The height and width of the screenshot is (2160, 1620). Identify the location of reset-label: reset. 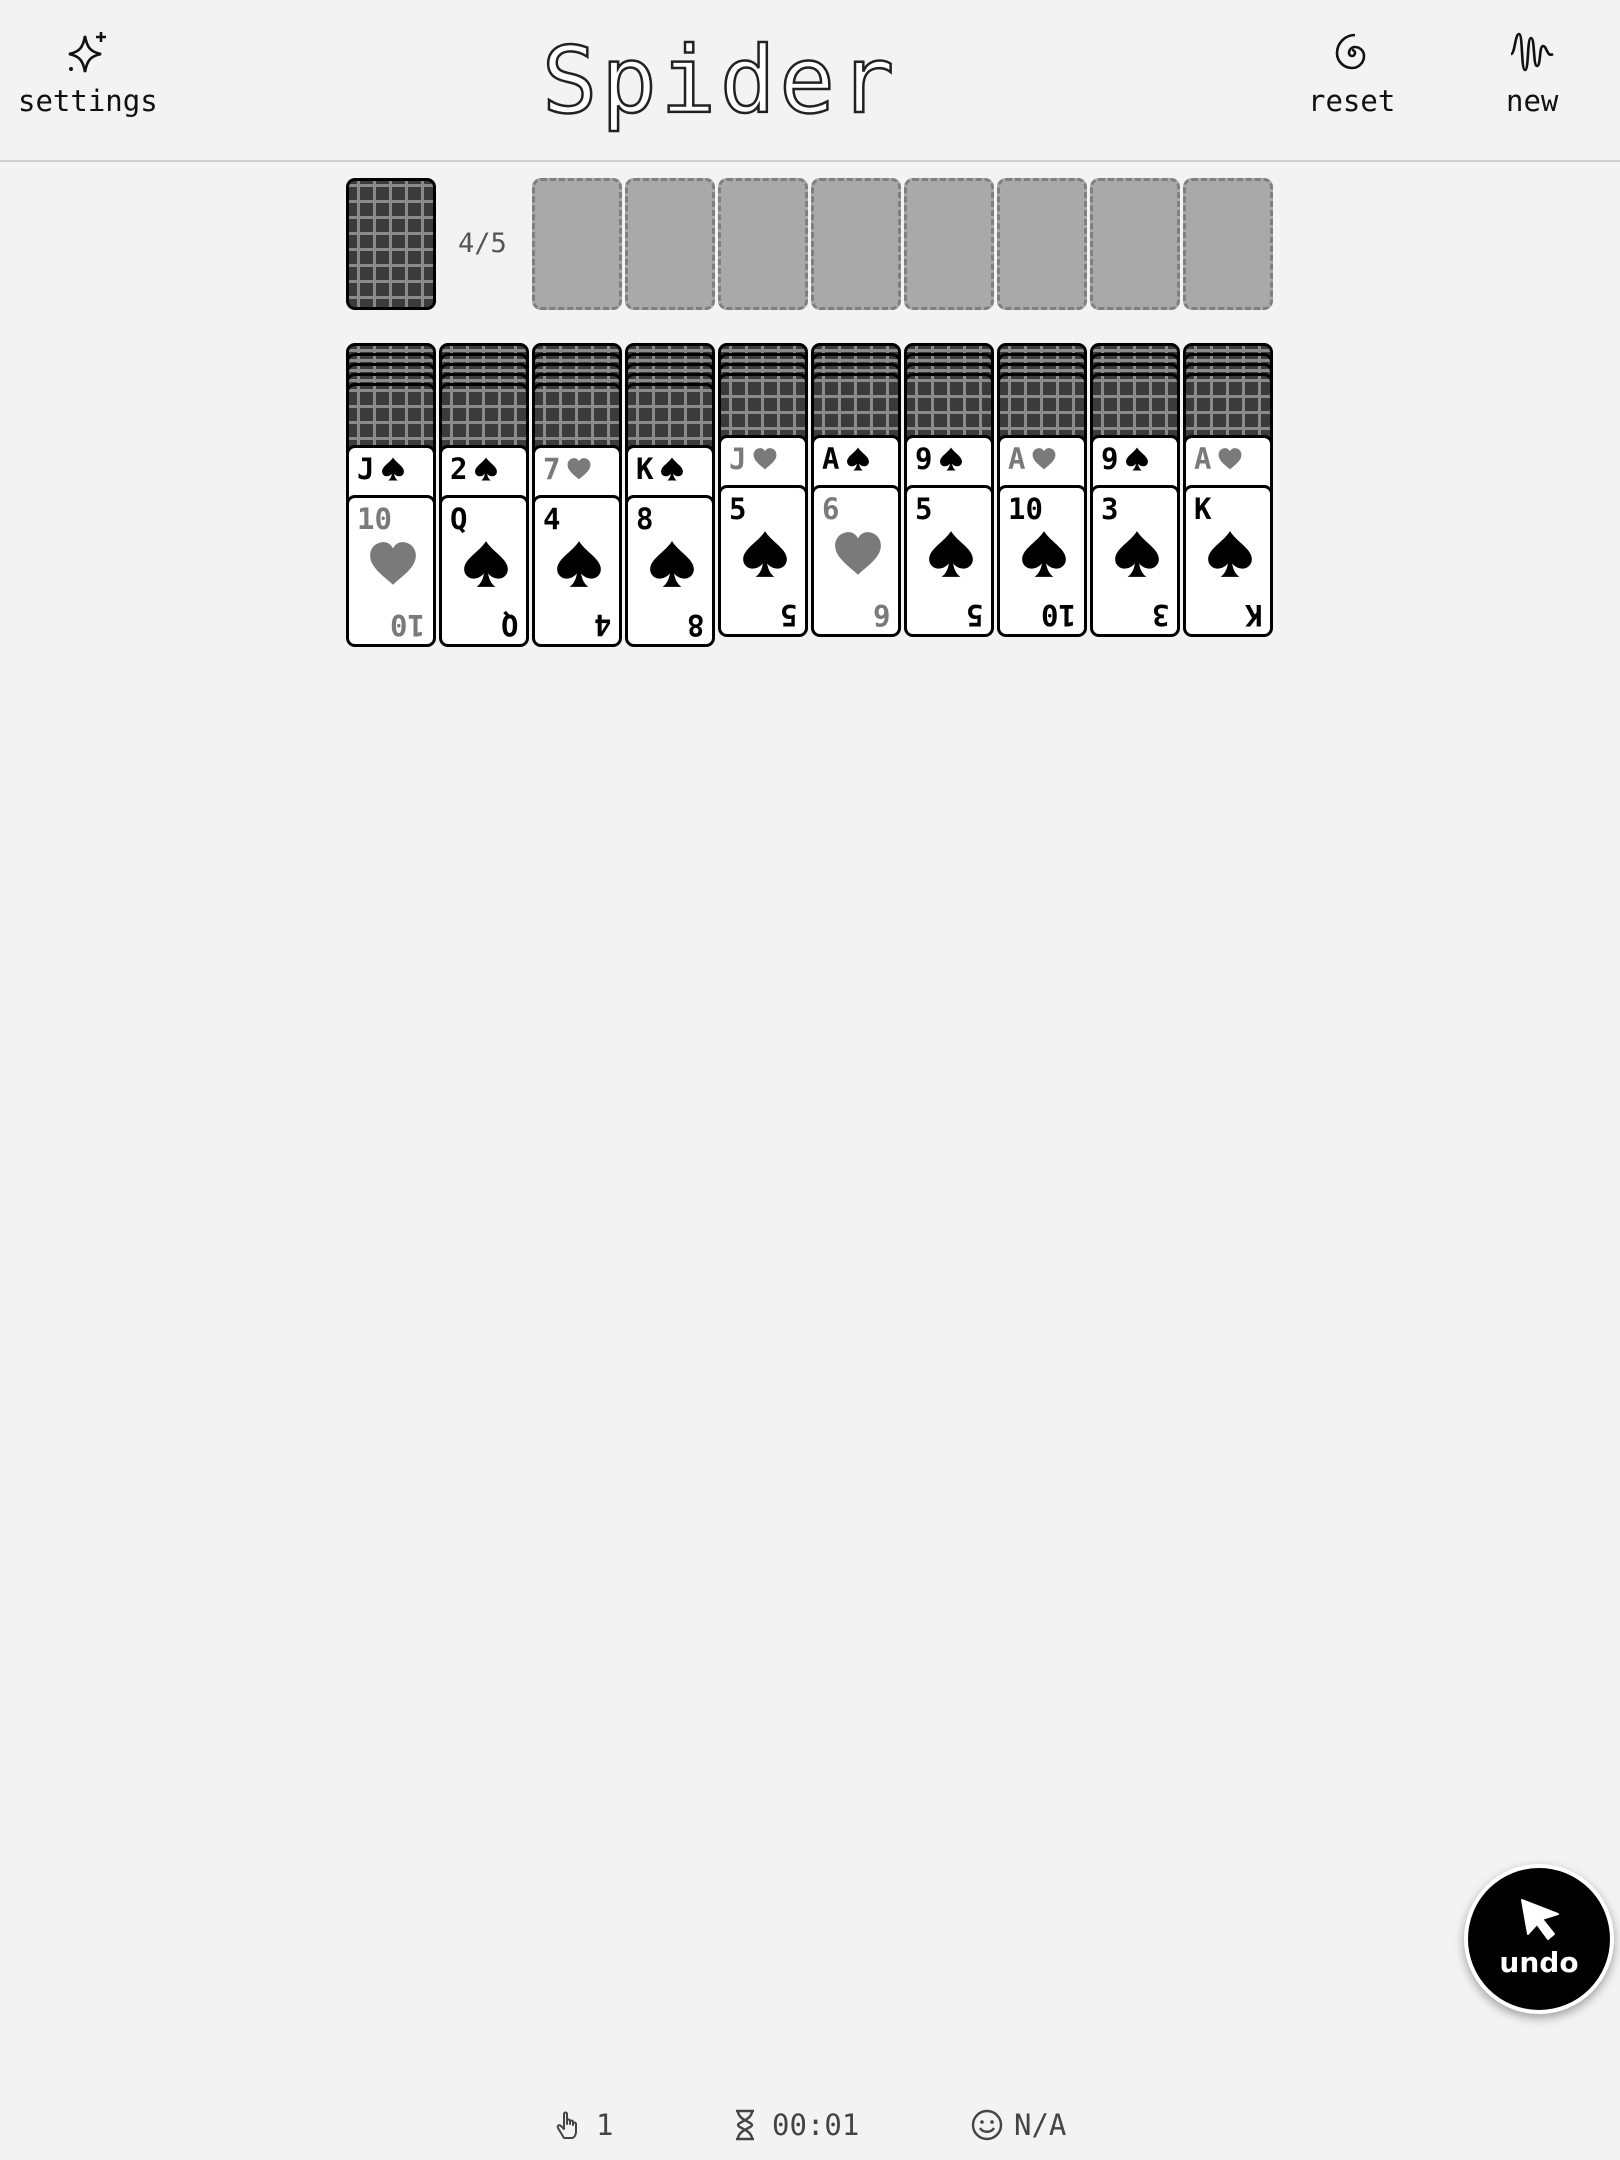
(1352, 101).